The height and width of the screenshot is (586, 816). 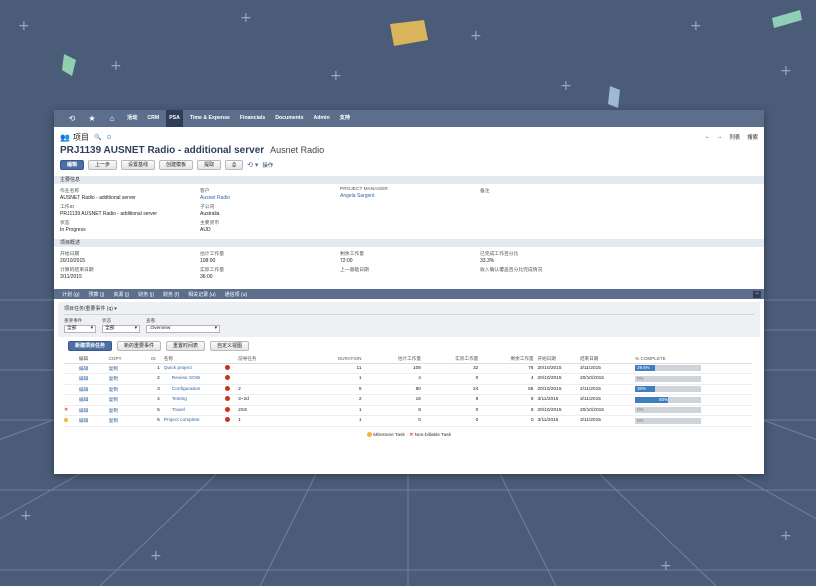 I want to click on row-marker: ✕, so click(x=71, y=410).